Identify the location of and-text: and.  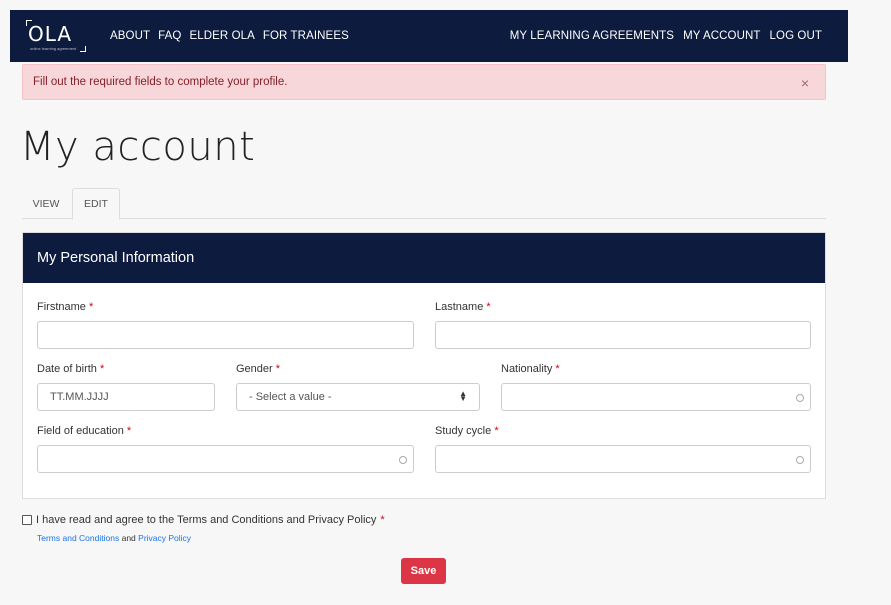
(128, 538).